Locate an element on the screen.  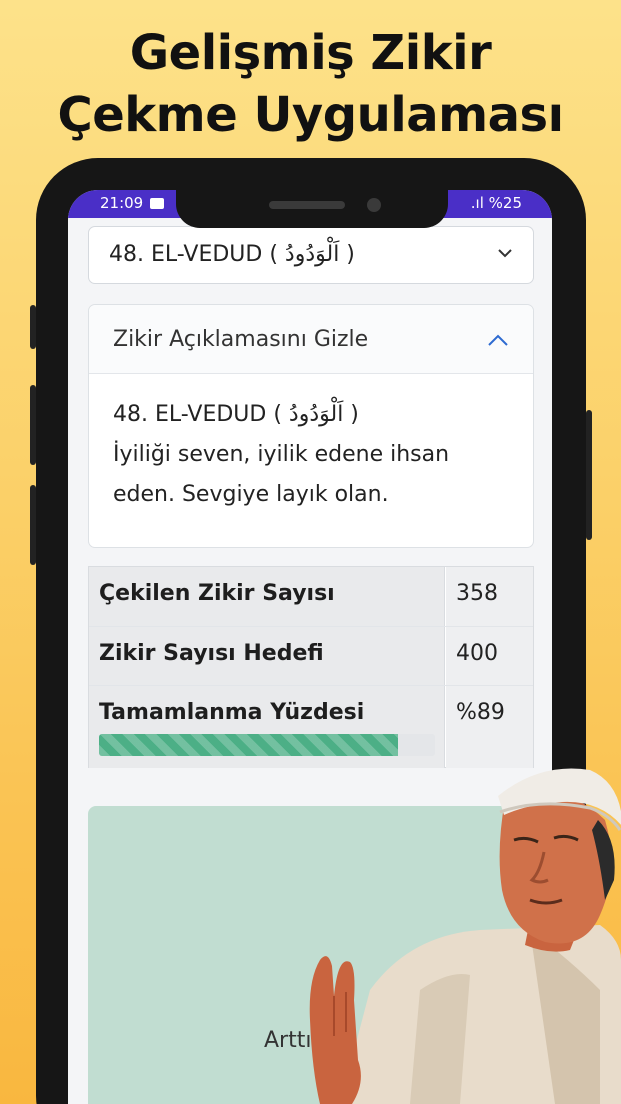
phone-side-button is located at coordinates (33, 327).